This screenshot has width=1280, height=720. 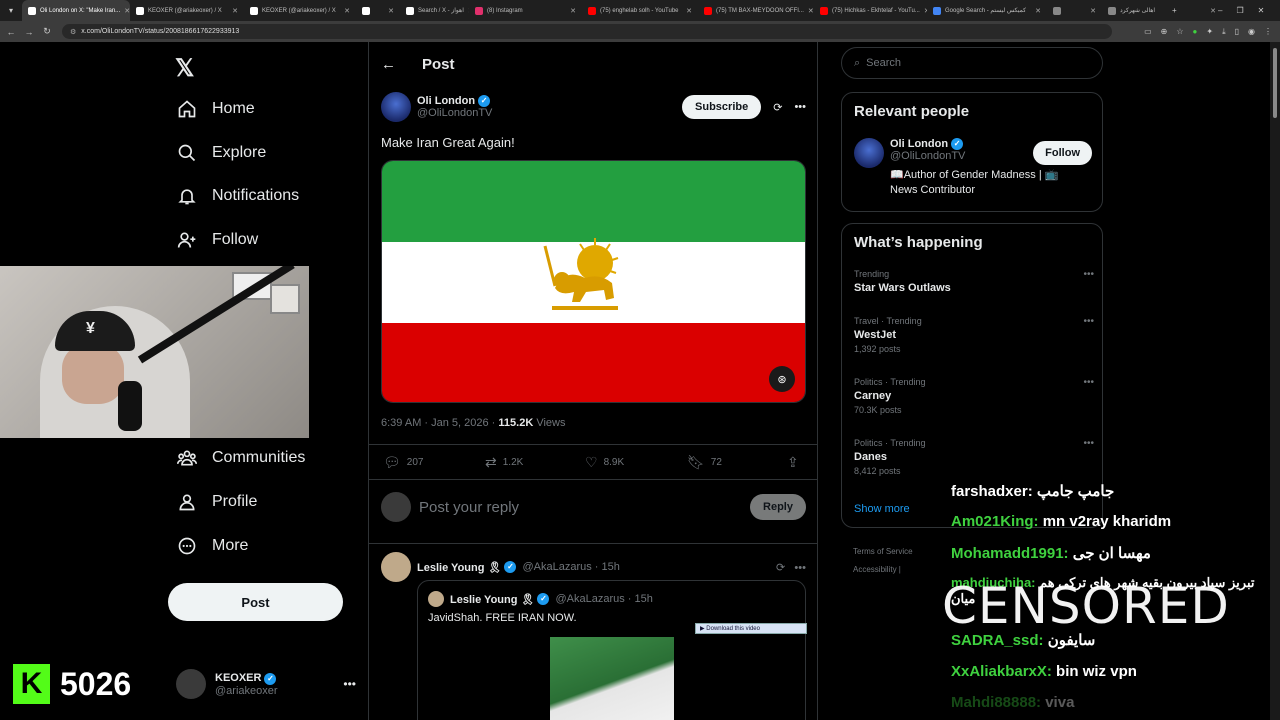 I want to click on grok-image-icon: ⊛, so click(x=782, y=379).